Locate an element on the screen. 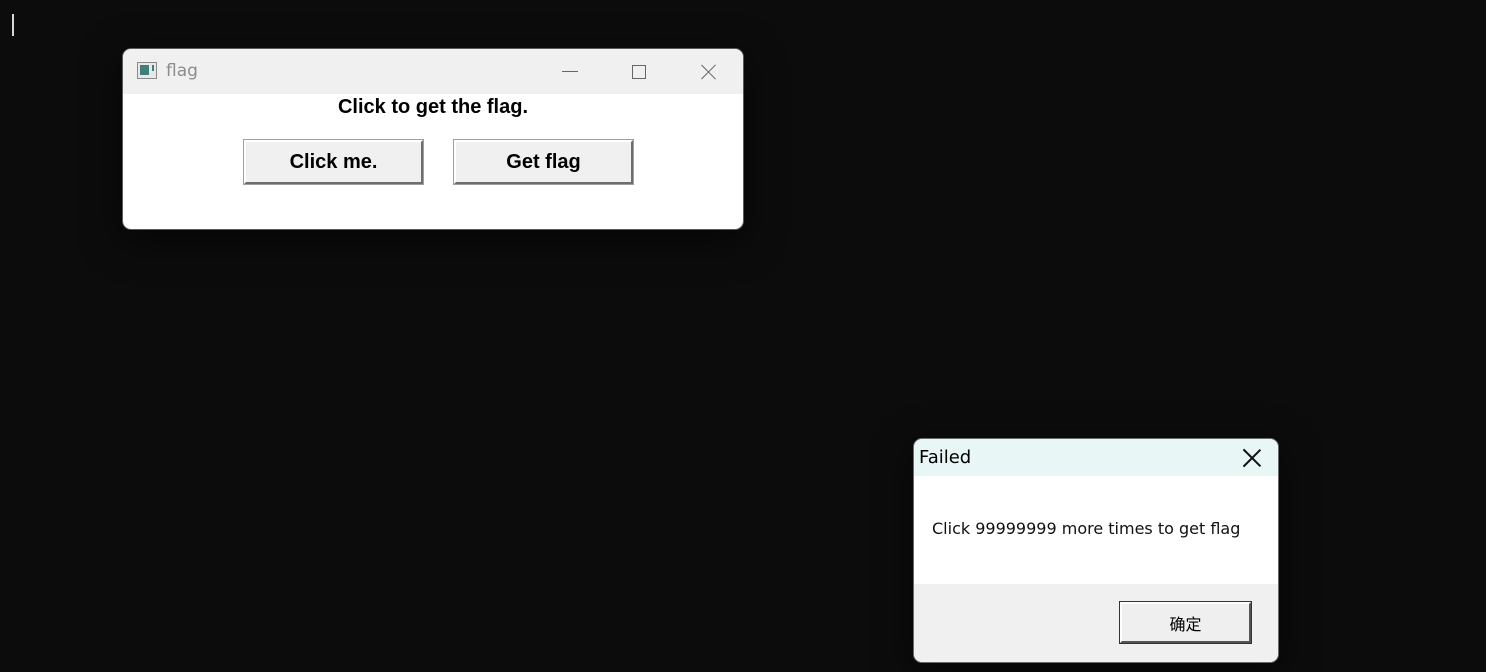  click-me-button: Click me. is located at coordinates (333, 162).